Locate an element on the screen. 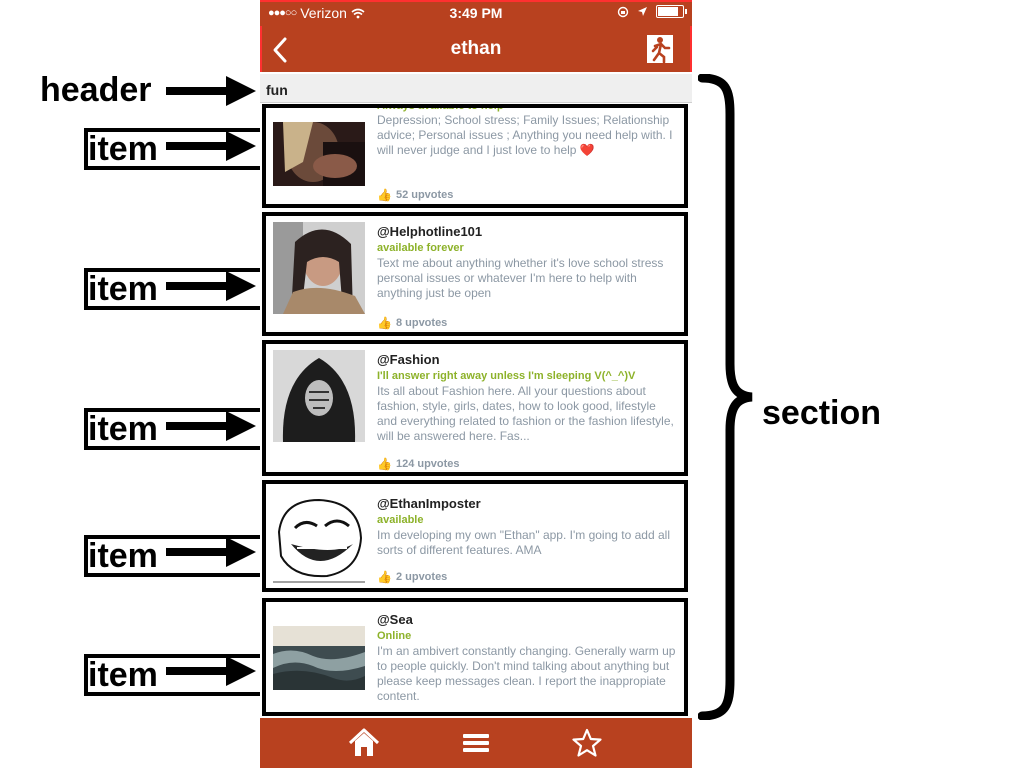  status-text: Online is located at coordinates (394, 636).